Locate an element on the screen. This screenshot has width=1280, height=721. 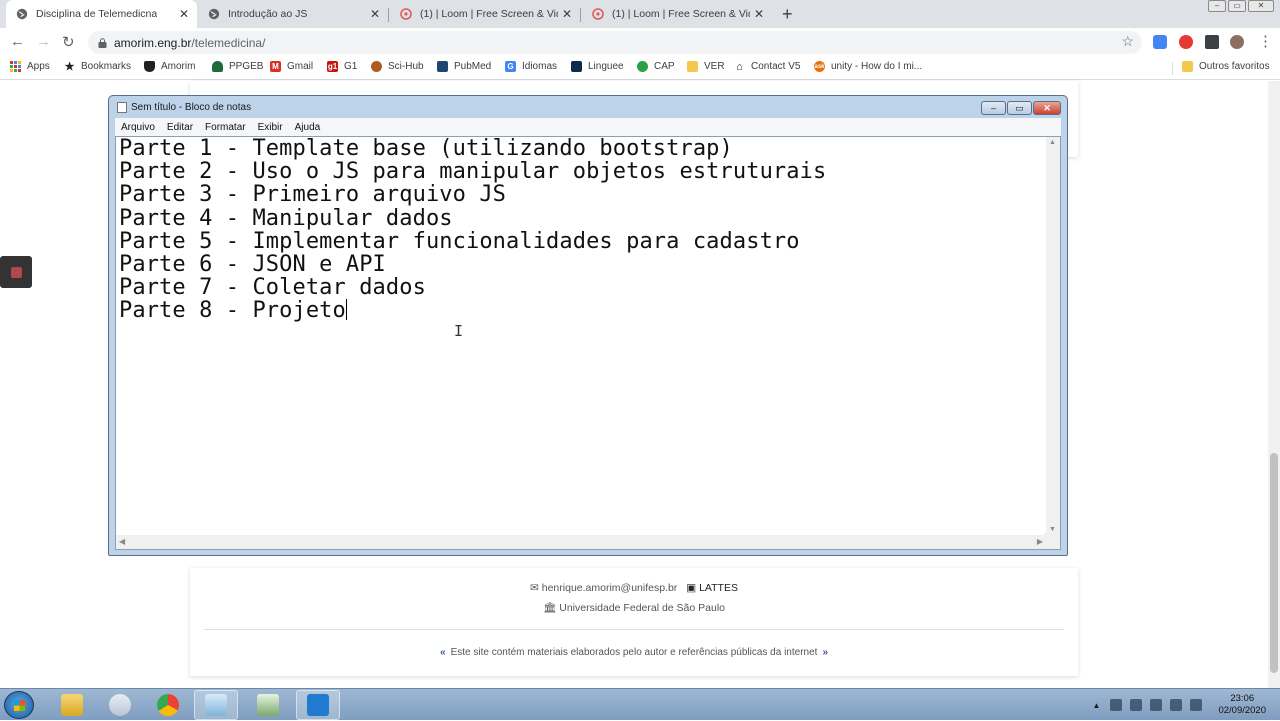
menu-exibir: Exibir is located at coordinates (270, 127).